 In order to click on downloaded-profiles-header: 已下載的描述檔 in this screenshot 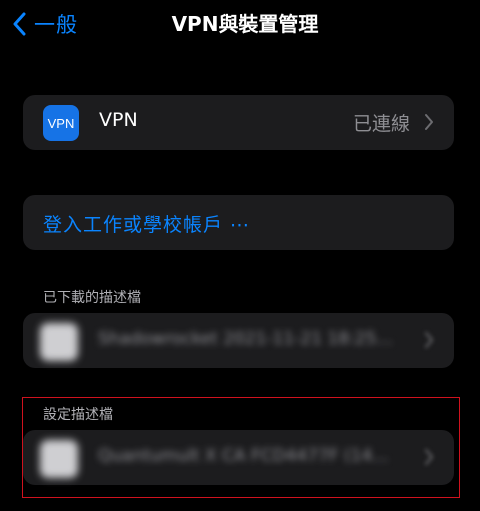, I will do `click(92, 298)`.